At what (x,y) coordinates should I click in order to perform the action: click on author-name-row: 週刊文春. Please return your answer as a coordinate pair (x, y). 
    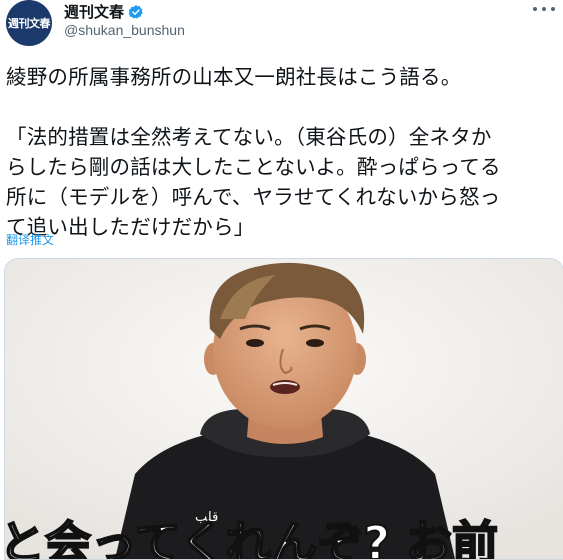
    Looking at the image, I should click on (104, 11).